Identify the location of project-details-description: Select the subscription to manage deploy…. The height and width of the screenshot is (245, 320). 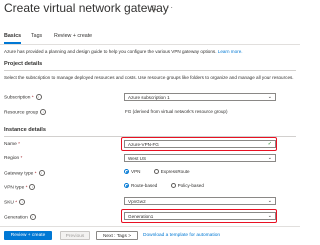
(149, 77).